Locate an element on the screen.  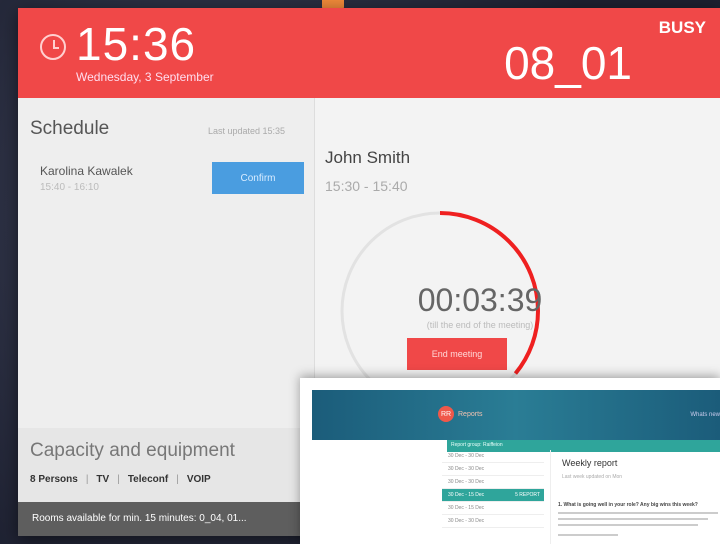
capacity-title: Capacity and equipment is located at coordinates (132, 450).